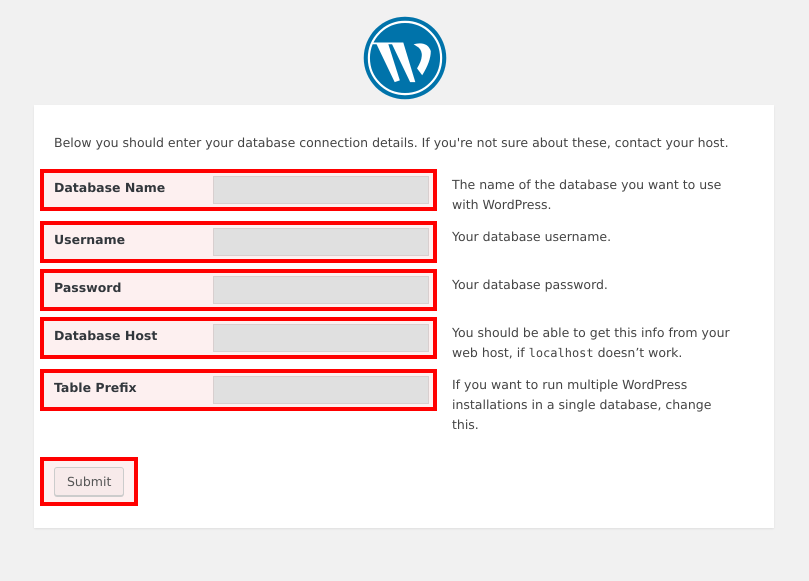  I want to click on field-label: Database Host, so click(106, 335).